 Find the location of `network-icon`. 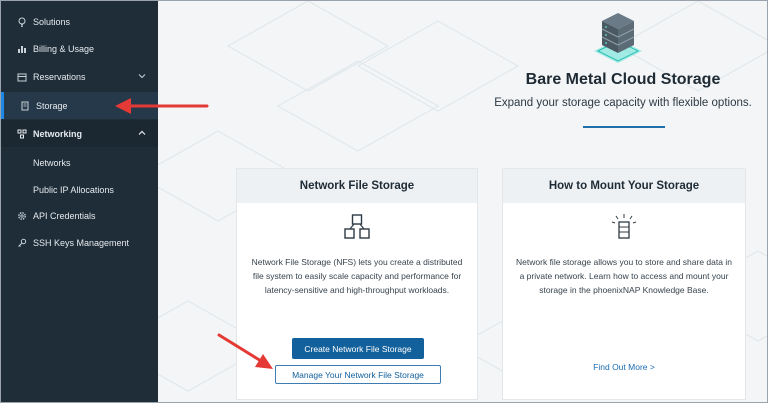

network-icon is located at coordinates (22, 134).